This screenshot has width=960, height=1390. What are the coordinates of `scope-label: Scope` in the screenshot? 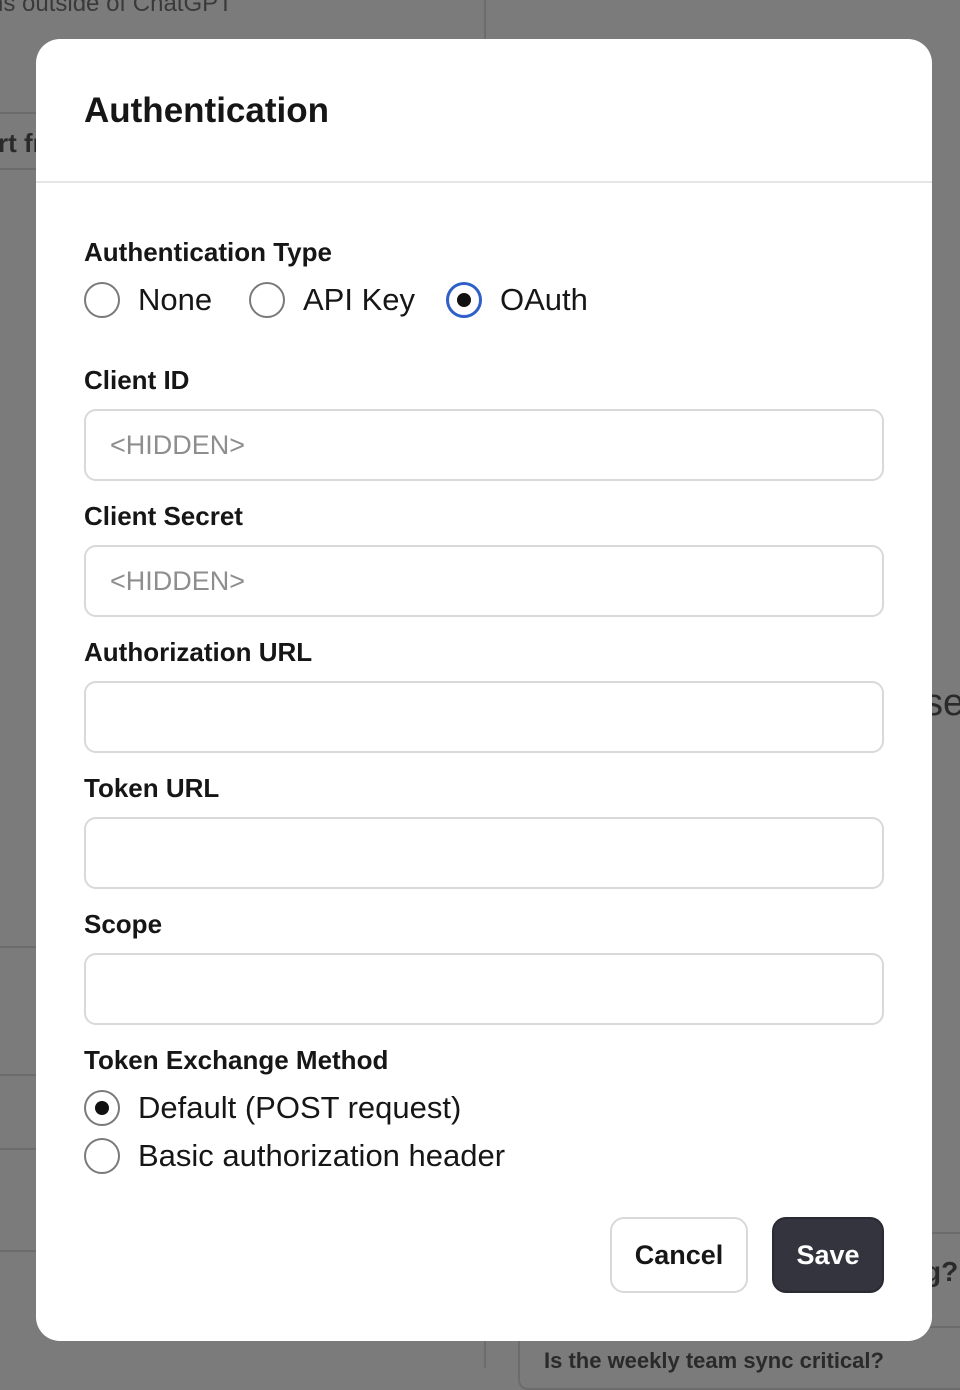 It's located at (123, 924).